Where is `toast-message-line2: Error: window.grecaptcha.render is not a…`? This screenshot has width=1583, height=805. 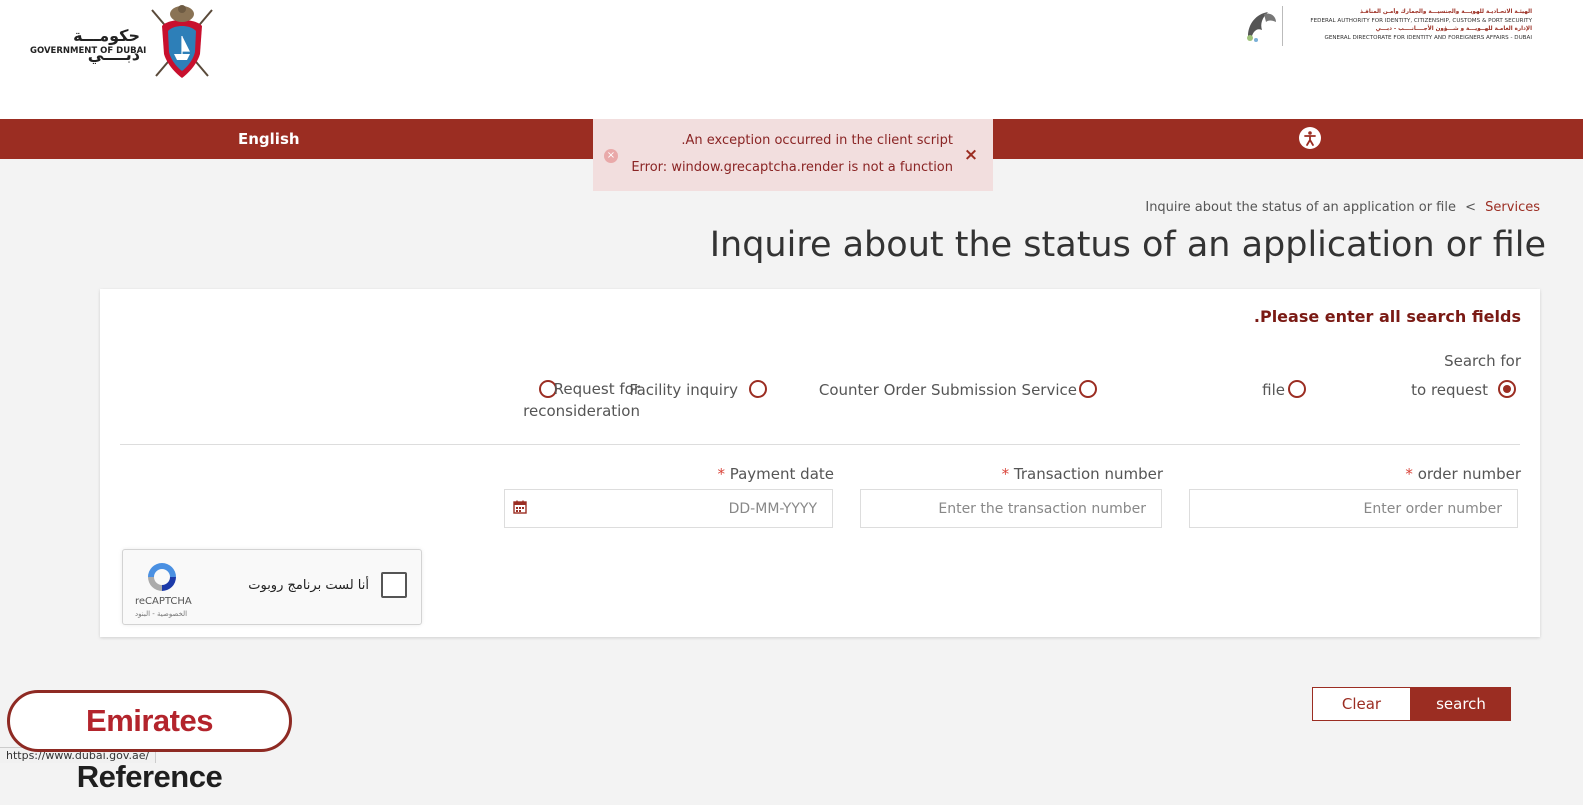 toast-message-line2: Error: window.grecaptcha.render is not a… is located at coordinates (792, 167).